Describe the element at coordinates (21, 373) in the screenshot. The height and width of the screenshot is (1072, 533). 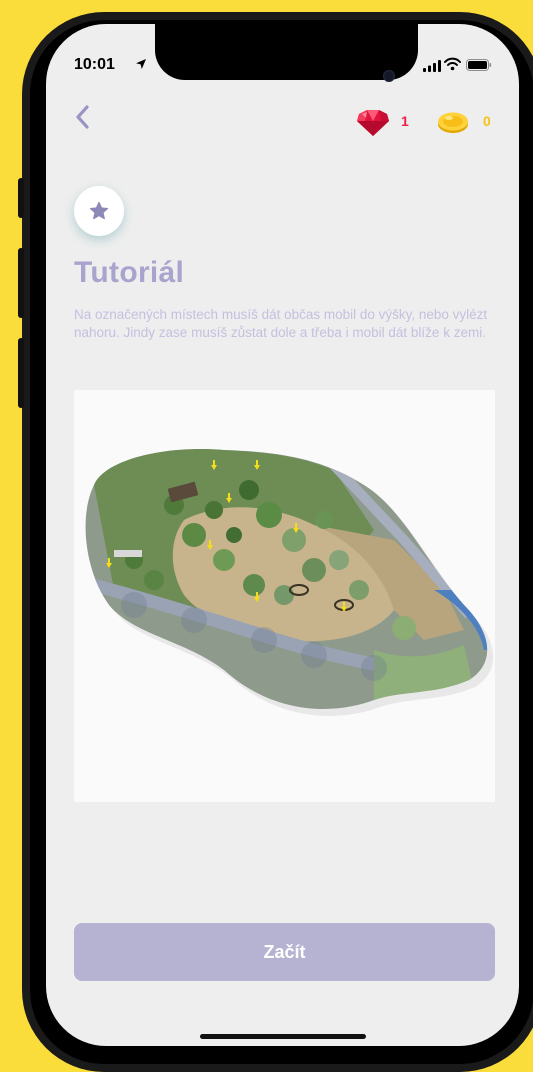
I see `volume-down-button` at that location.